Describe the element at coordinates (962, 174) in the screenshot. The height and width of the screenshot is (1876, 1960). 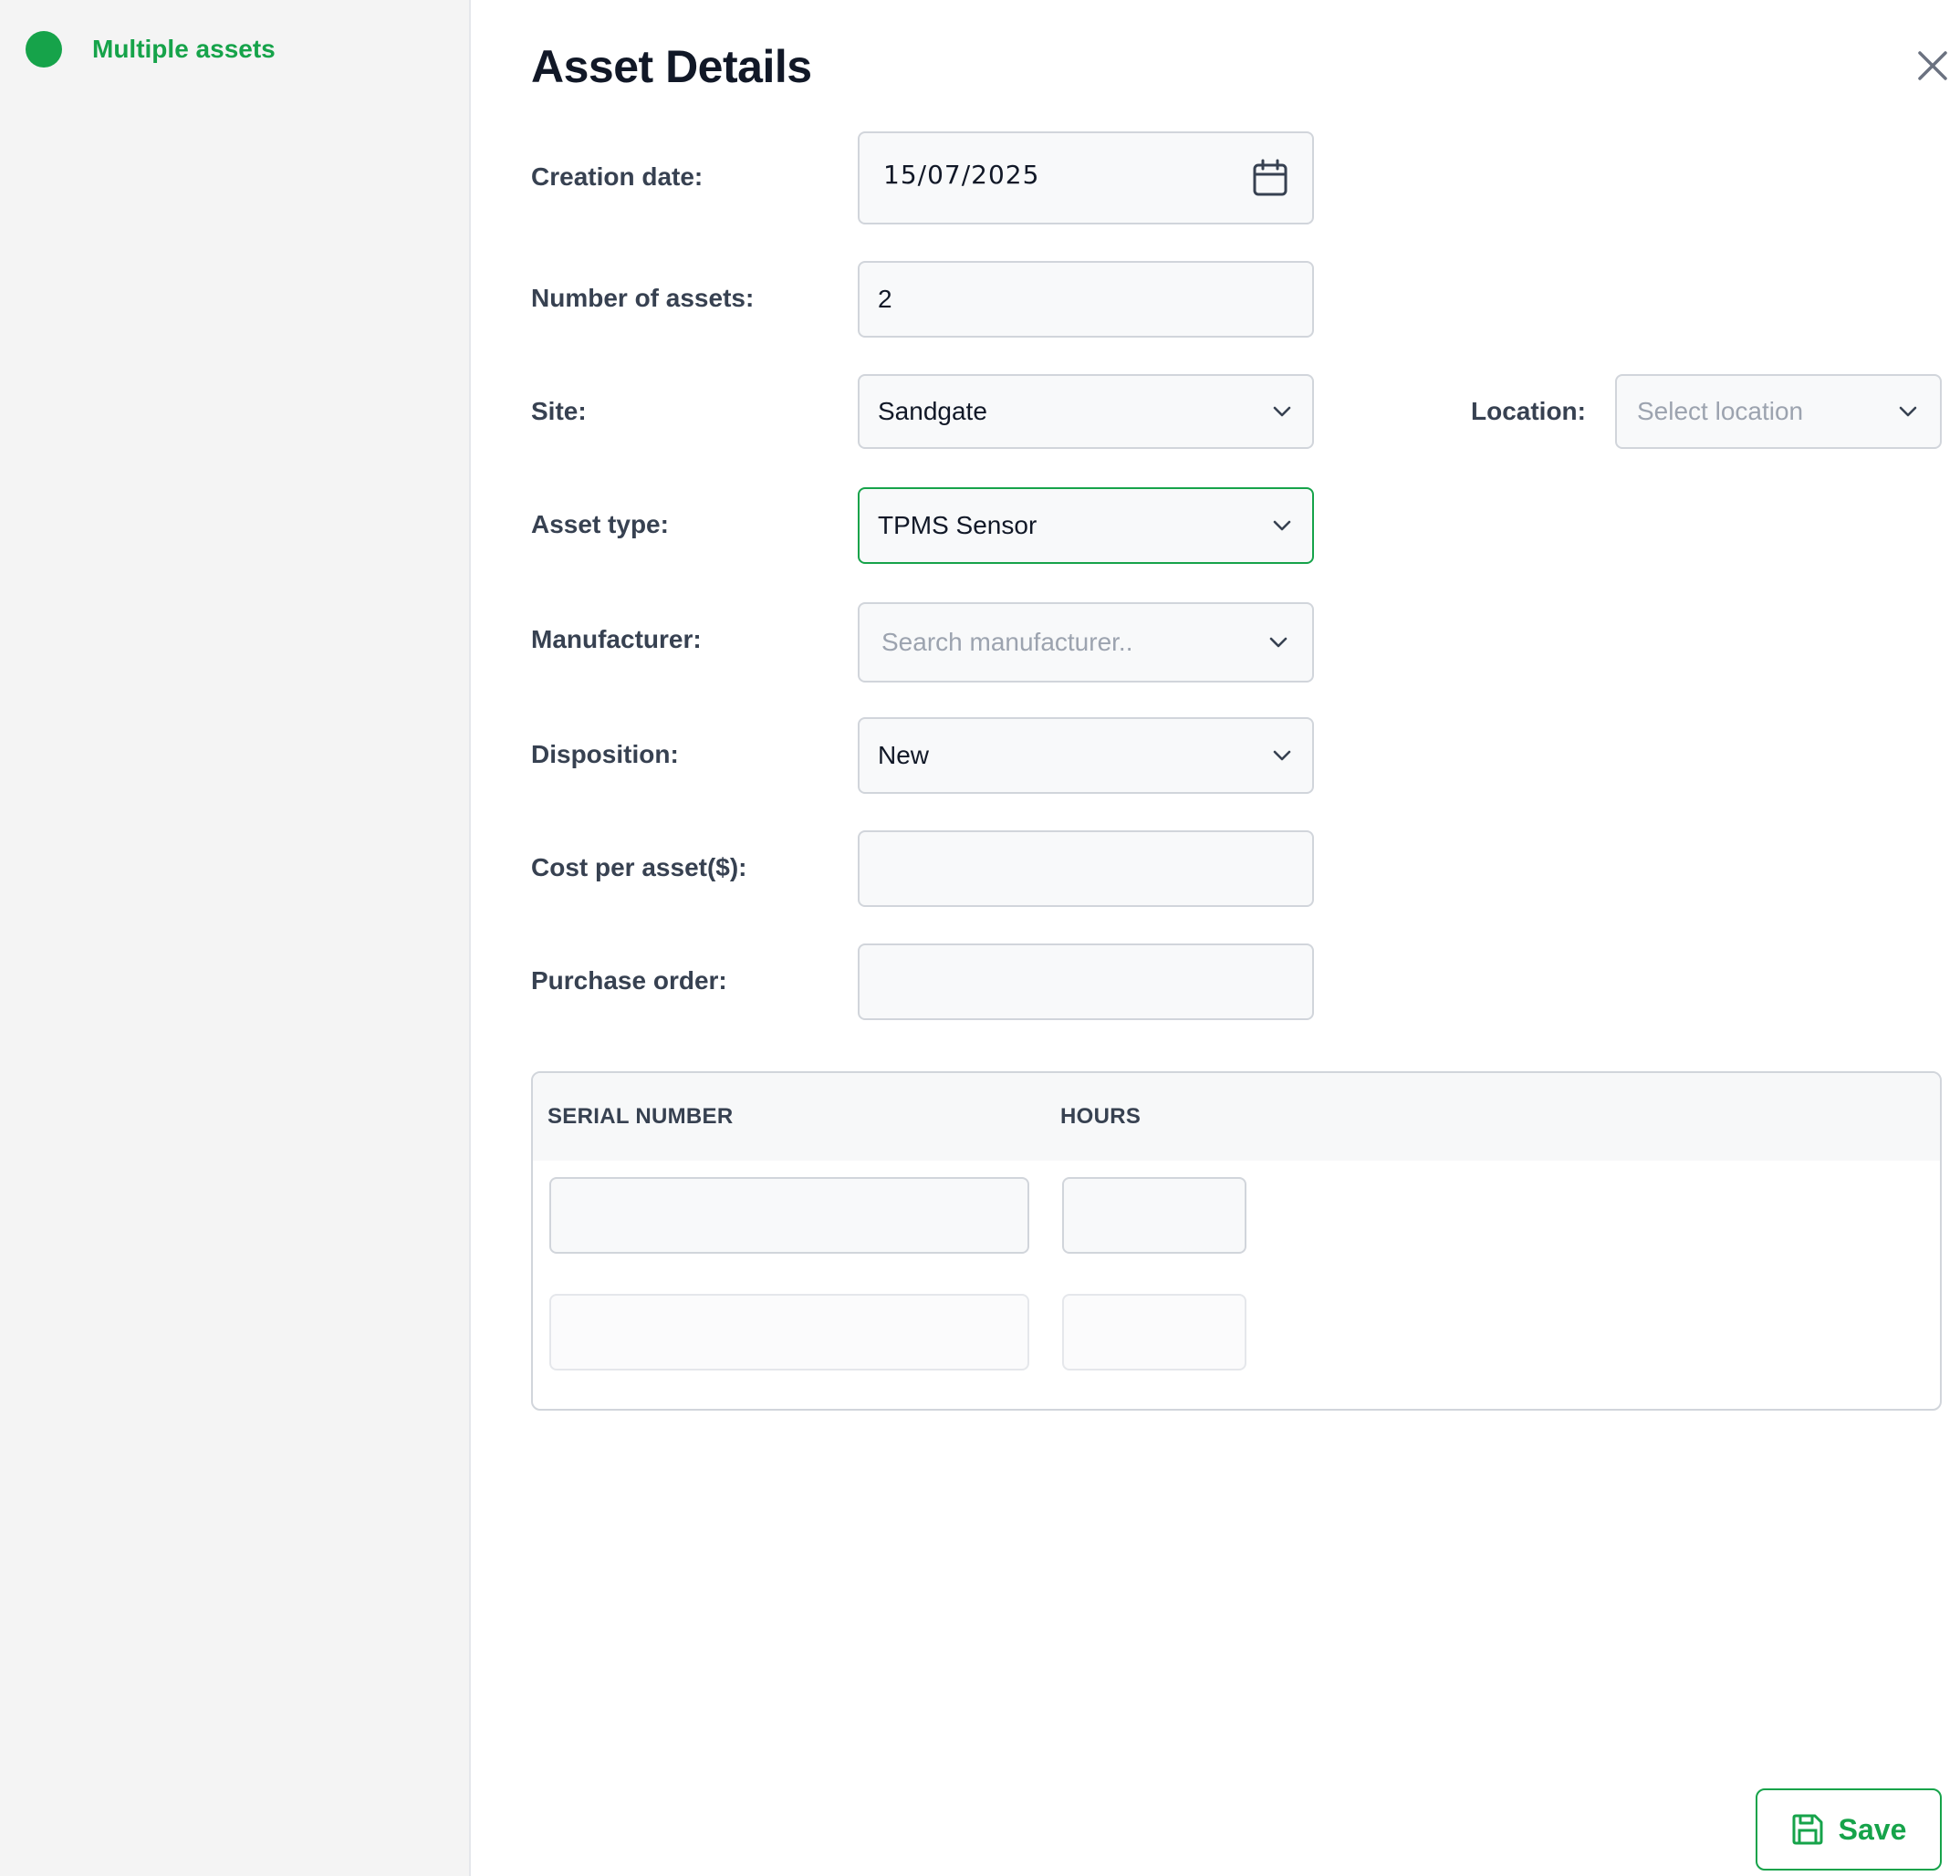
I see `creation-date-value: 15/07/2025` at that location.